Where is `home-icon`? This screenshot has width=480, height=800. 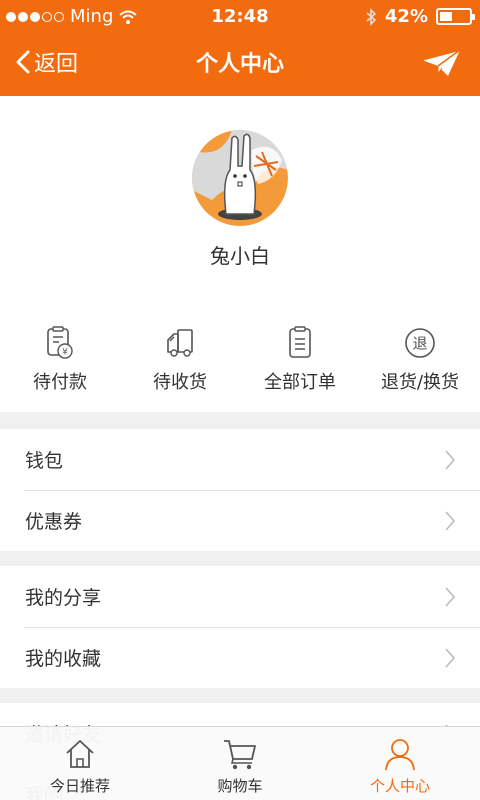
home-icon is located at coordinates (80, 754).